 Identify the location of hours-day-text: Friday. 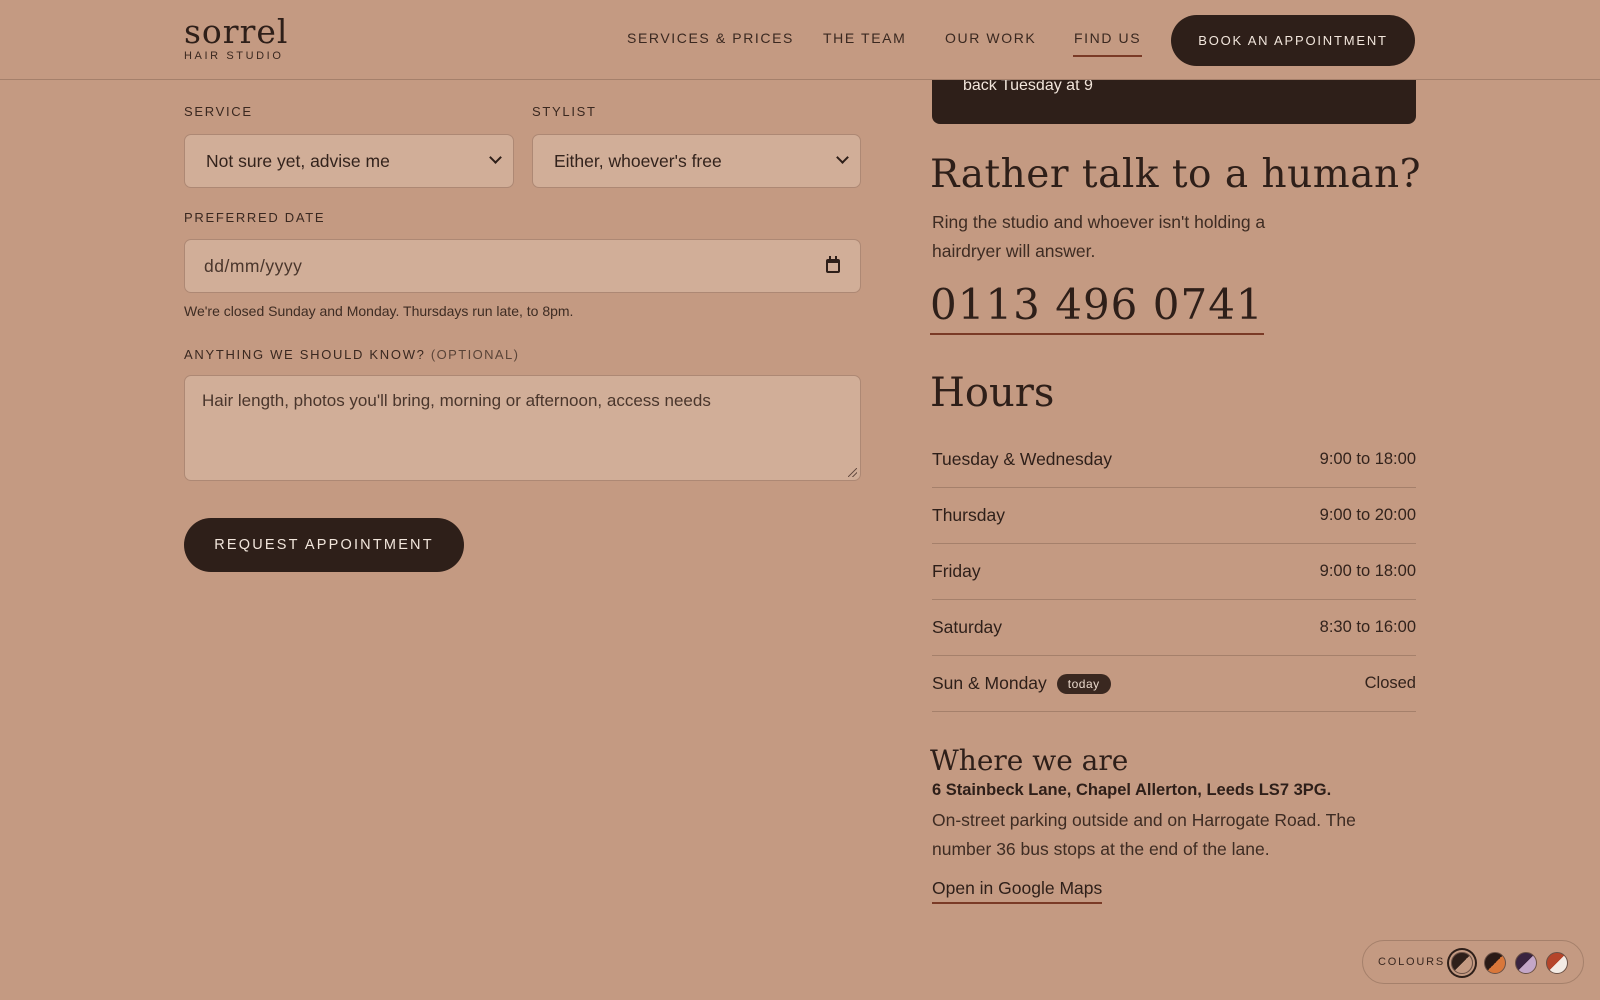
(956, 571).